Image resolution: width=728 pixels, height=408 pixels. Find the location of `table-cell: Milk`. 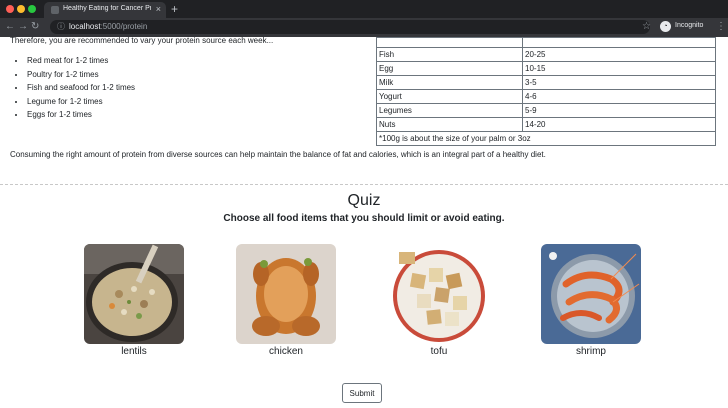

table-cell: Milk is located at coordinates (449, 82).